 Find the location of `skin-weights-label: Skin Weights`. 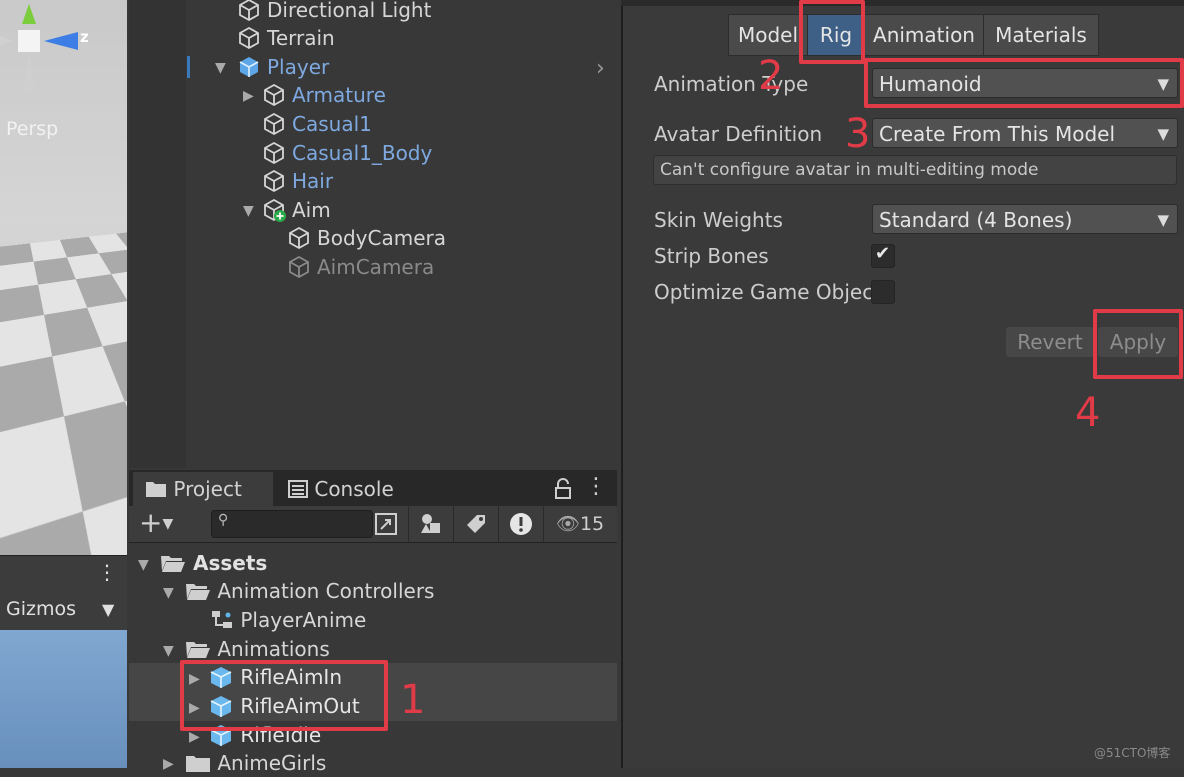

skin-weights-label: Skin Weights is located at coordinates (718, 220).